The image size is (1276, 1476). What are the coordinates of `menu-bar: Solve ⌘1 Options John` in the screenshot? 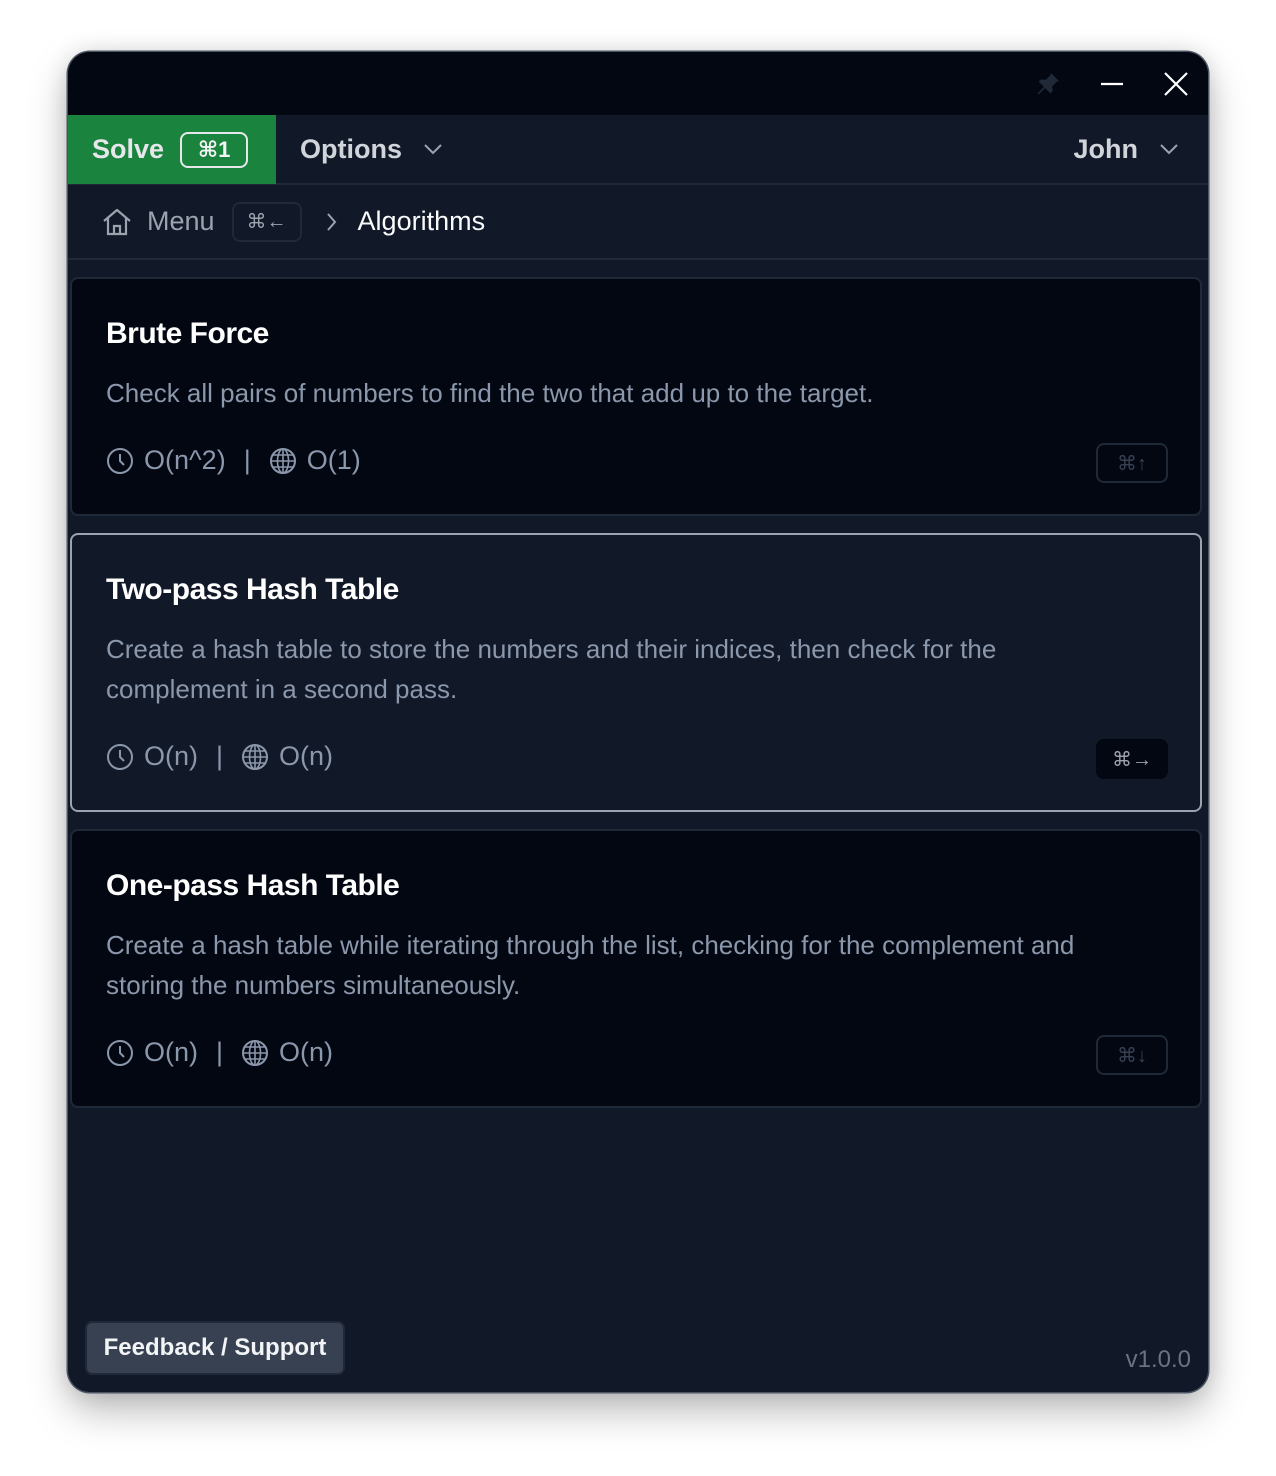 It's located at (638, 150).